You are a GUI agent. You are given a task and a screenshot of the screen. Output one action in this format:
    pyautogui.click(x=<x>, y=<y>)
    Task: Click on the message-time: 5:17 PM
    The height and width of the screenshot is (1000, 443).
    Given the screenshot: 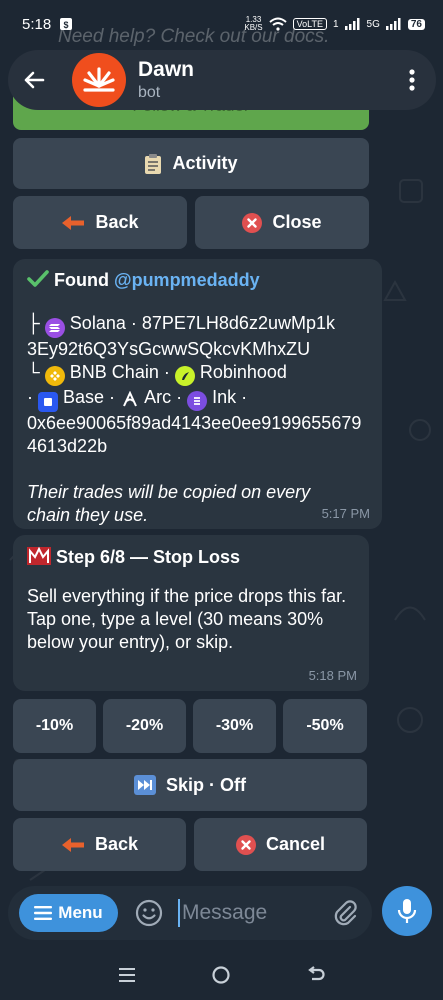 What is the action you would take?
    pyautogui.click(x=345, y=513)
    